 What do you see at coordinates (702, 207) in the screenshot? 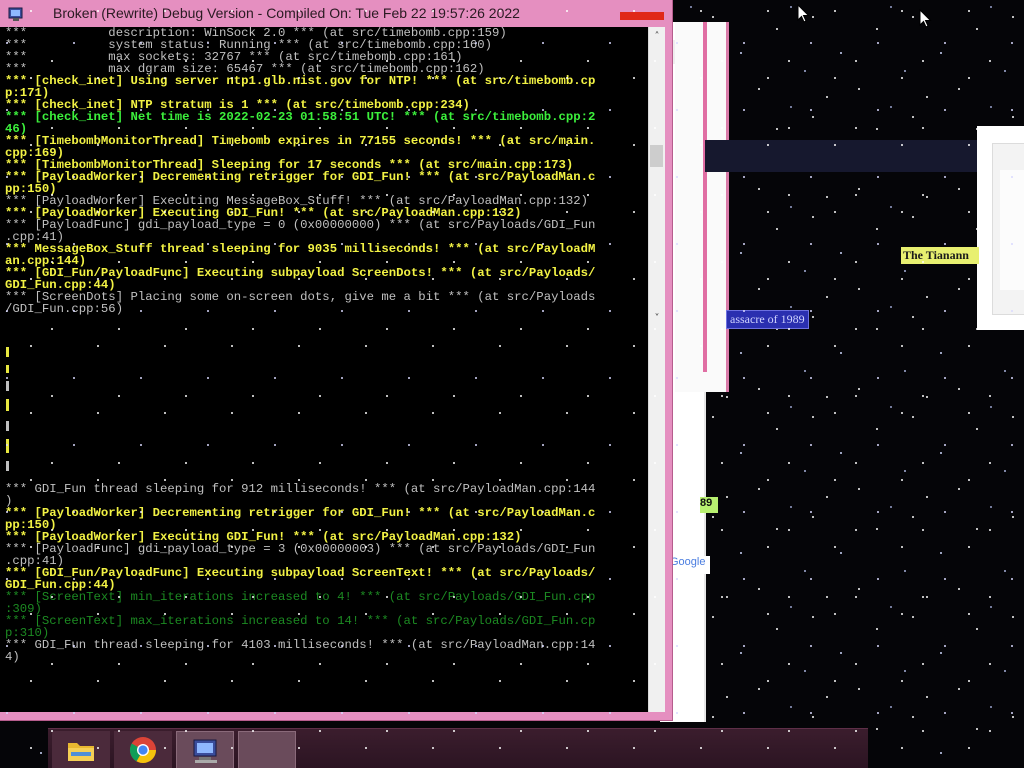
I see `ghost-window` at bounding box center [702, 207].